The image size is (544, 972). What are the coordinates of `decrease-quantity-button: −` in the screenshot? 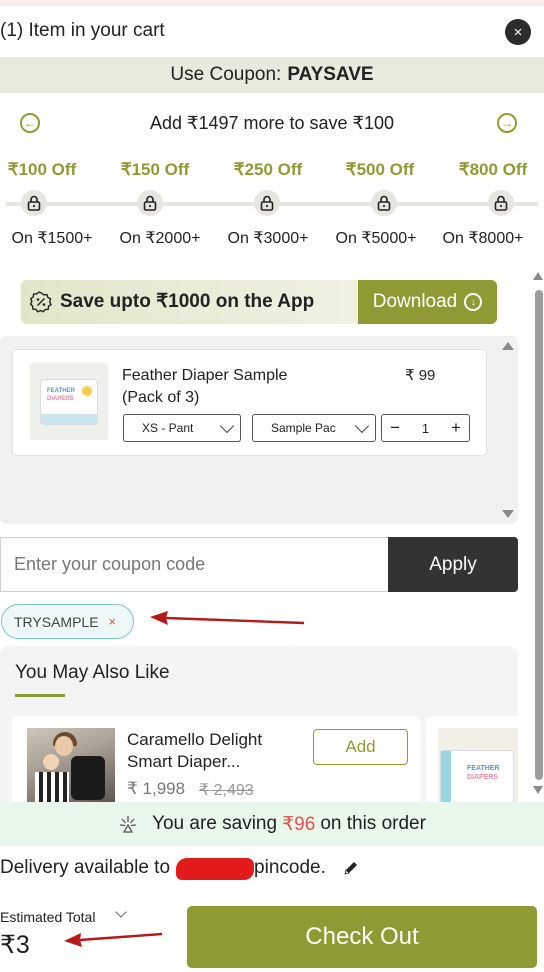 It's located at (395, 428).